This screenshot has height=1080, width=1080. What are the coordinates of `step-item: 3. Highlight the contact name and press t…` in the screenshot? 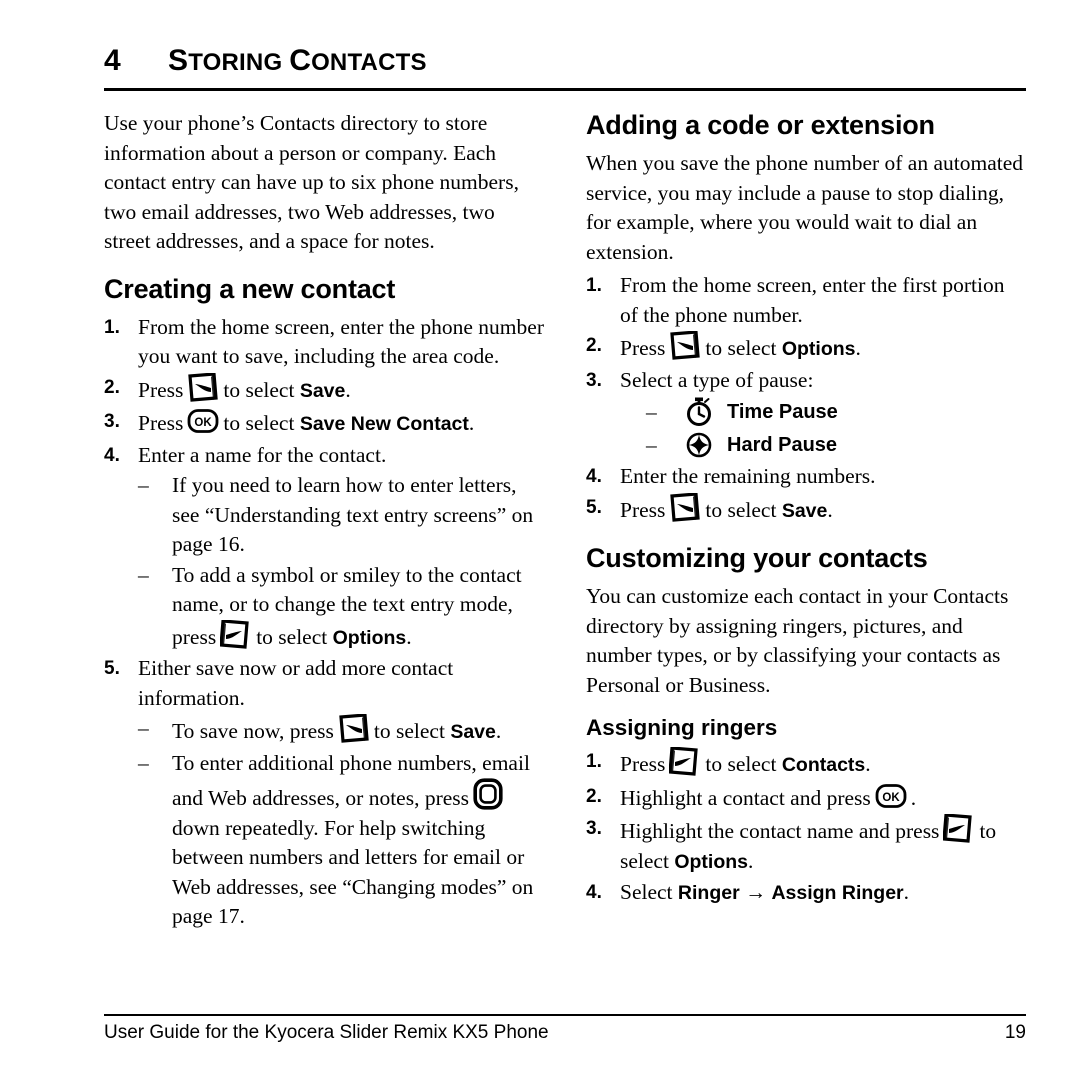 It's located at (806, 845).